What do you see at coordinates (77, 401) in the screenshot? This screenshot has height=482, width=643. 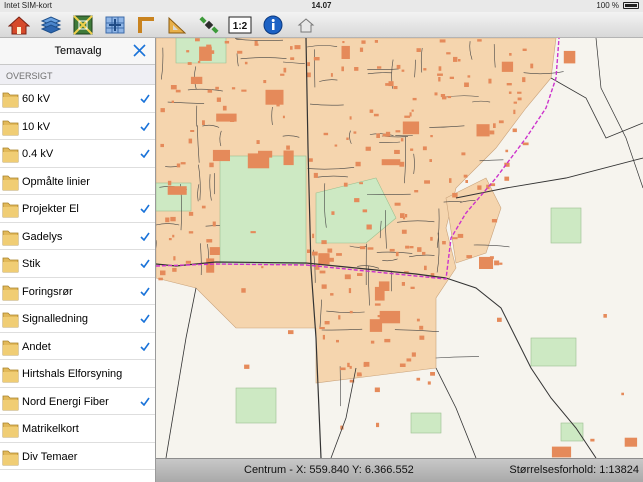 I see `theme-row: Nord Energi Fiber` at bounding box center [77, 401].